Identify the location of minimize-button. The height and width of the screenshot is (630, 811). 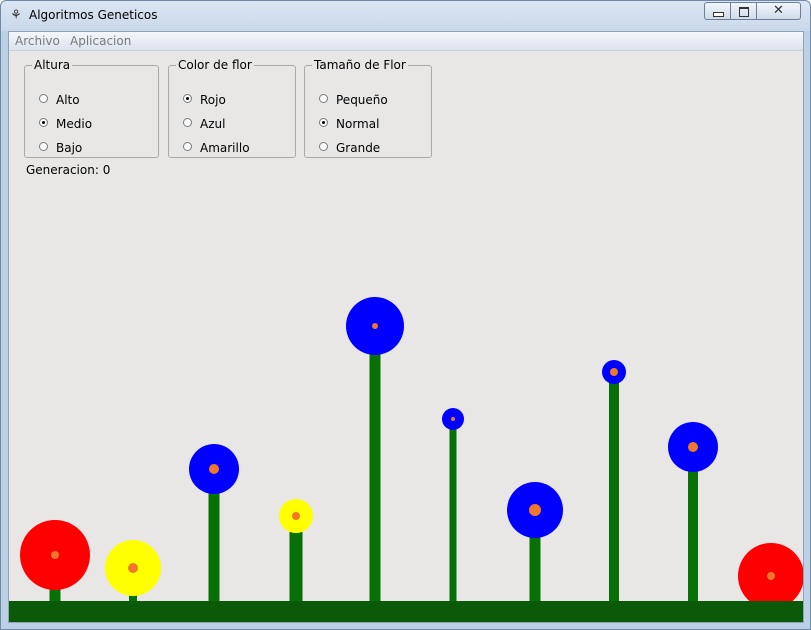
(717, 11).